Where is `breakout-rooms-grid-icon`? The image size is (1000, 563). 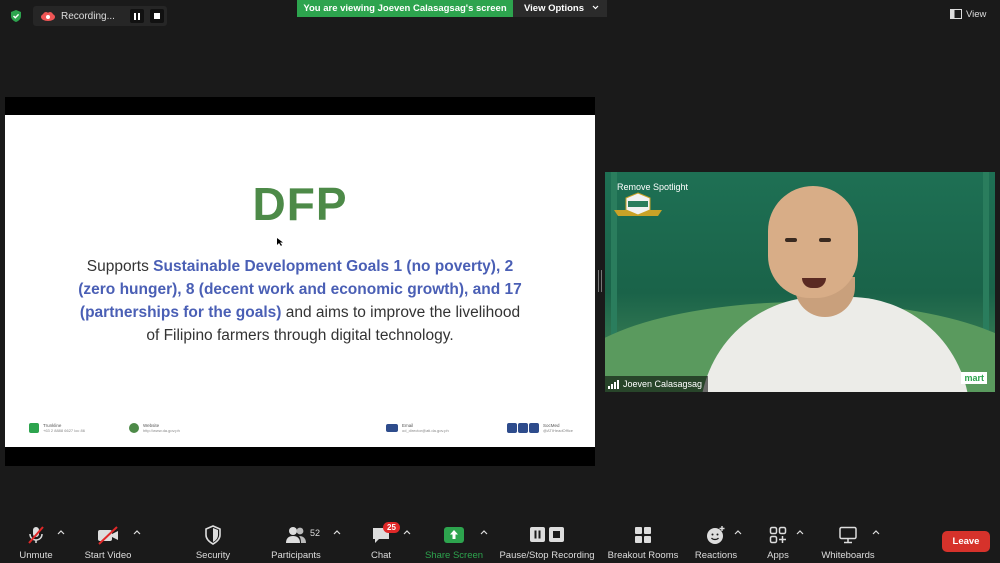
breakout-rooms-grid-icon is located at coordinates (643, 535).